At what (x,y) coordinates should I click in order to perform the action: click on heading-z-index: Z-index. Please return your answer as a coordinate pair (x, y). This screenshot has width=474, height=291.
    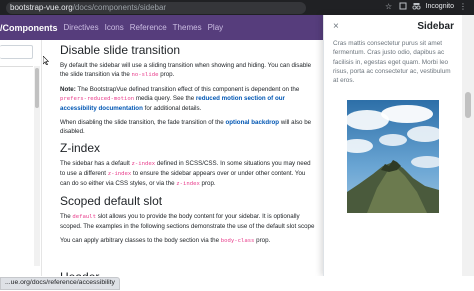
    Looking at the image, I should click on (80, 148).